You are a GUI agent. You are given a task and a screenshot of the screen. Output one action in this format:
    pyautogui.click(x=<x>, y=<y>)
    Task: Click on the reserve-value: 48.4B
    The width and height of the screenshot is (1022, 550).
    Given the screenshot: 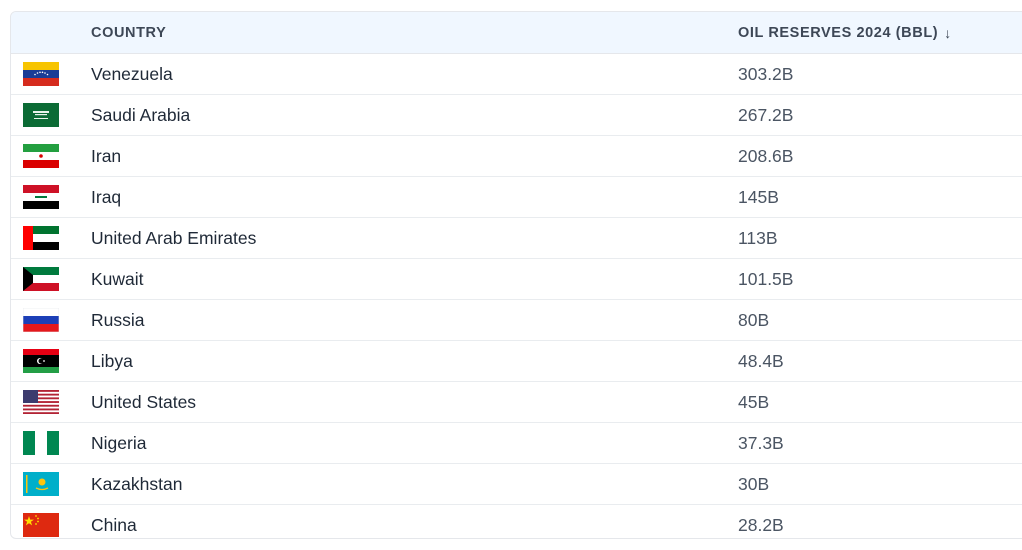 What is the action you would take?
    pyautogui.click(x=761, y=360)
    